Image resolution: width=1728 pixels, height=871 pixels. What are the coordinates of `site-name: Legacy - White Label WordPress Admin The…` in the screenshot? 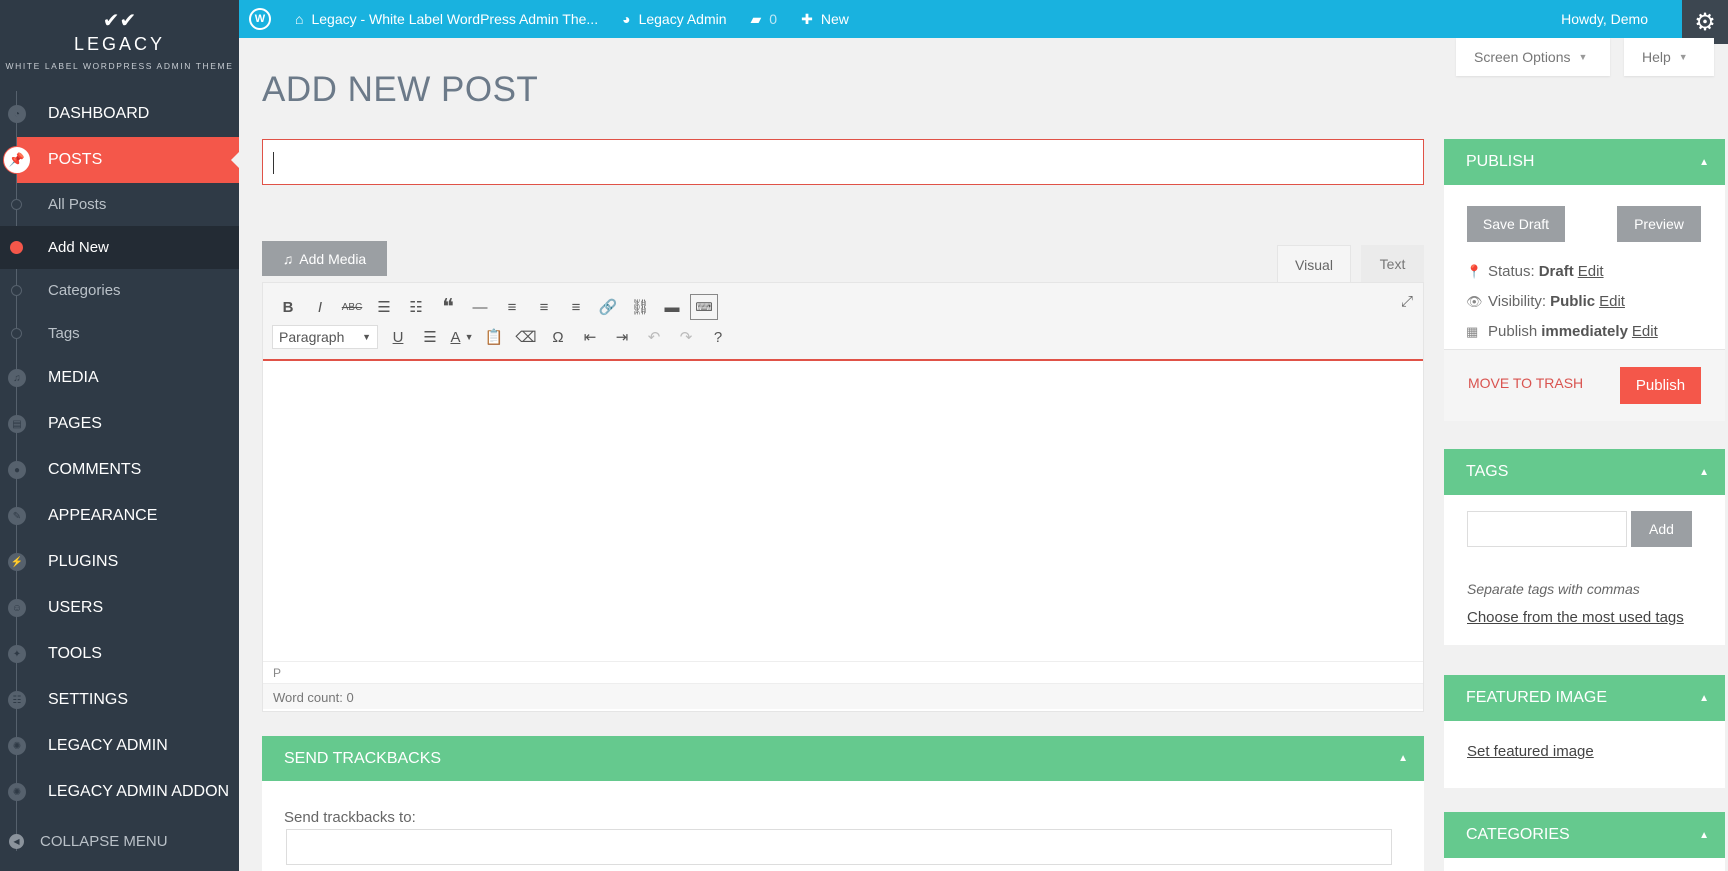 It's located at (455, 19).